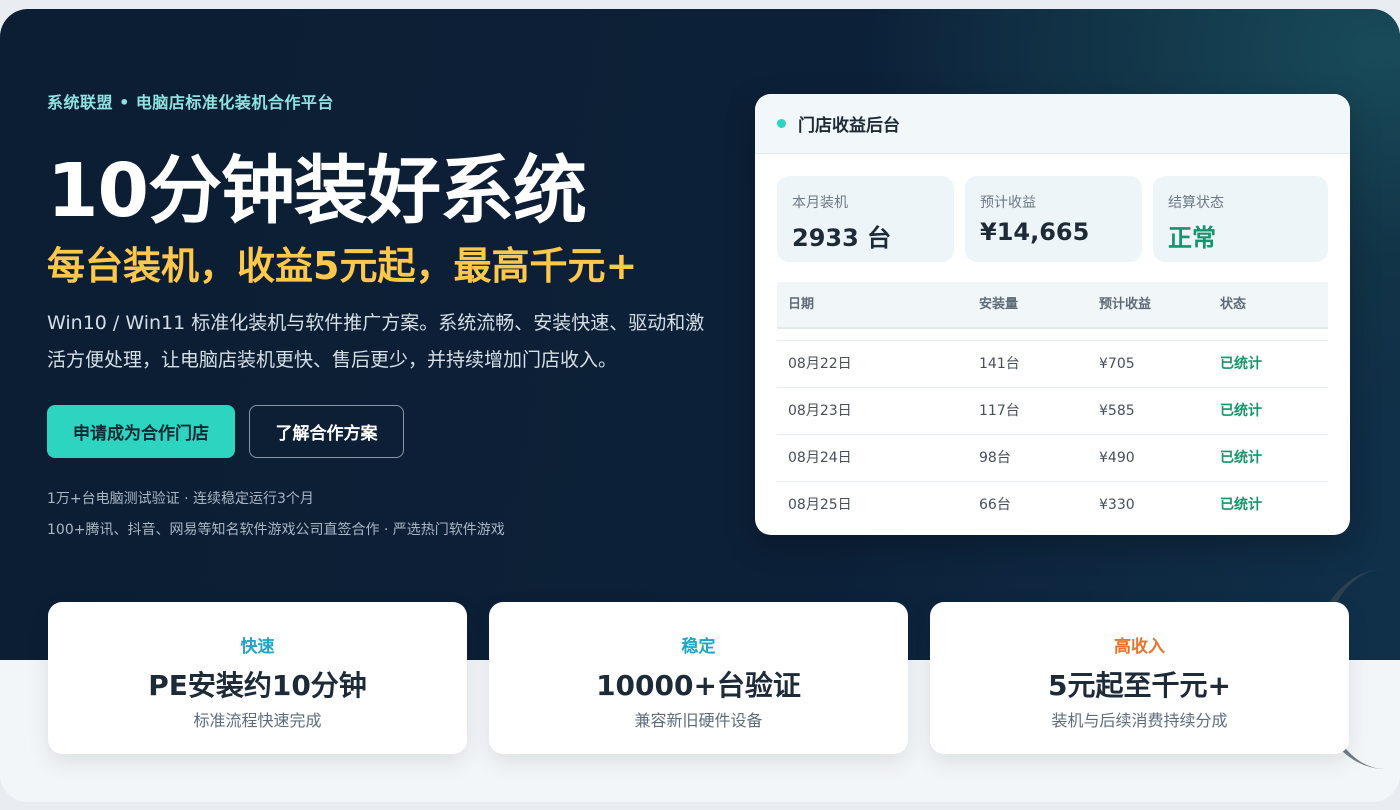  I want to click on stat-value: 2933 台, so click(842, 238).